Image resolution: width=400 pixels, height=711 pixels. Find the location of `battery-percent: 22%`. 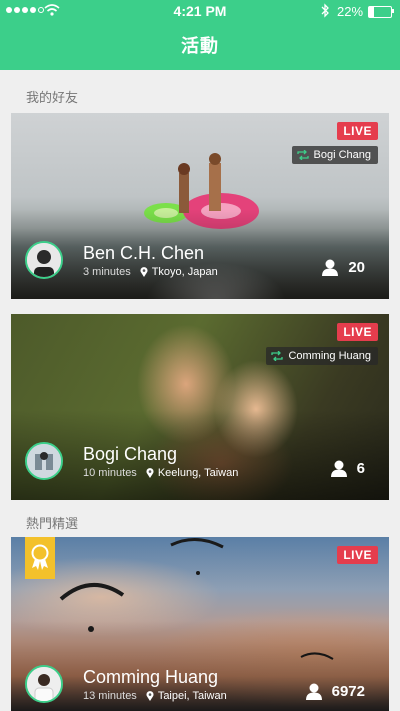

battery-percent: 22% is located at coordinates (350, 11).